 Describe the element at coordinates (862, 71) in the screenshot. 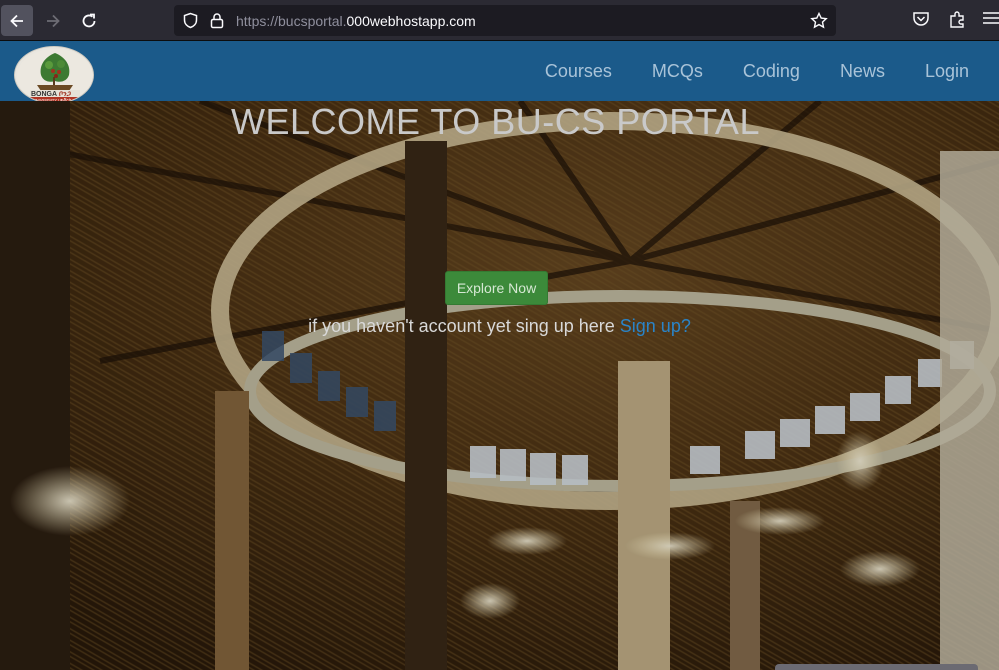

I see `nav-news: News` at that location.